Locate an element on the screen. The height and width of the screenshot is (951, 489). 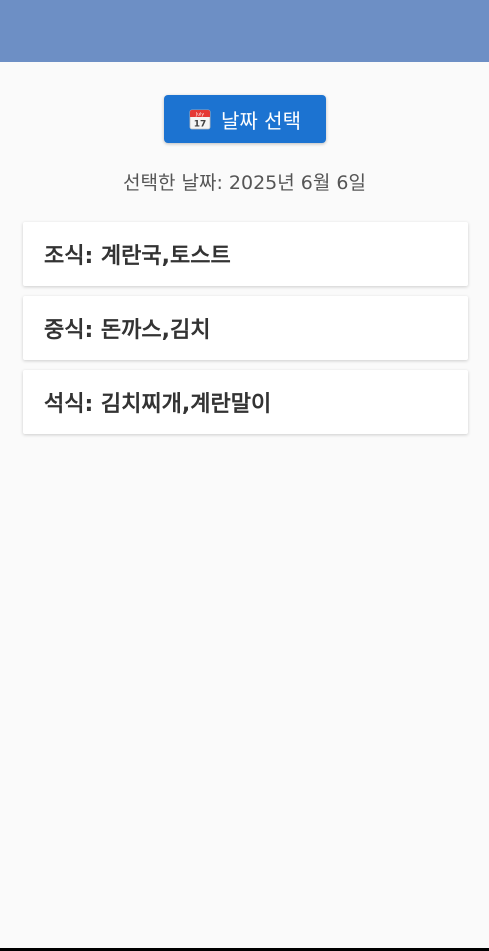
meal-card-dinner: 석식: 김치찌개,계란말이 is located at coordinates (245, 402).